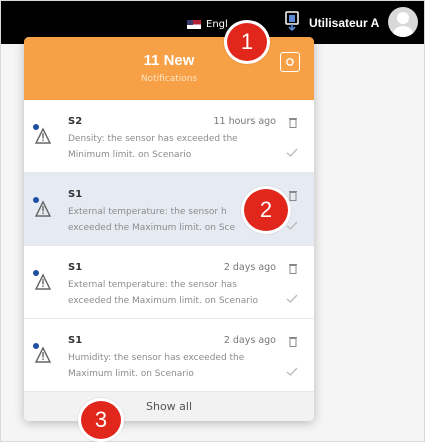  I want to click on header-subtitle: Notifications, so click(169, 79).